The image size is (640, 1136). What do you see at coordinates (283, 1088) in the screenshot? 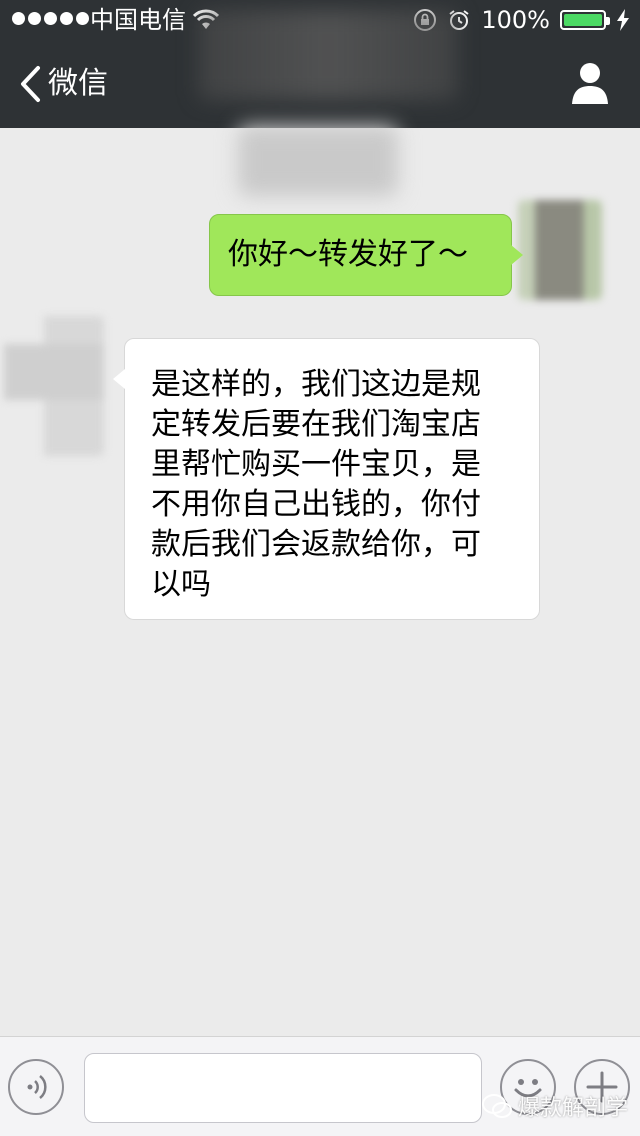
I see `message-input` at bounding box center [283, 1088].